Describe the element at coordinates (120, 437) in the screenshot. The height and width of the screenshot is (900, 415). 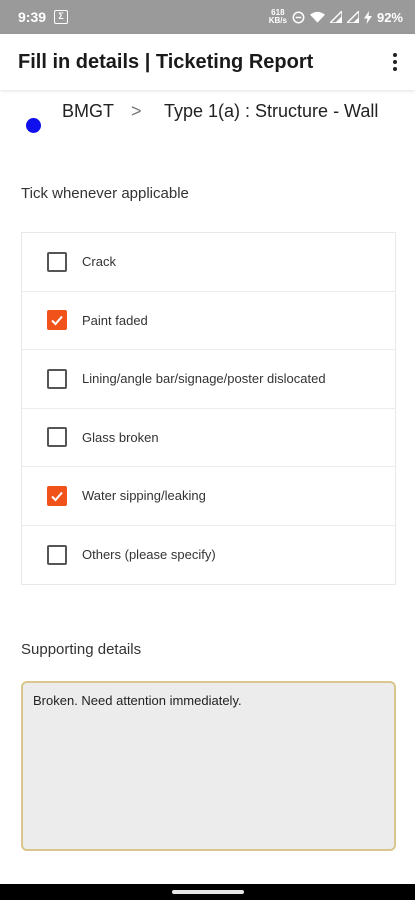
I see `checklist-item-label: Glass broken` at that location.